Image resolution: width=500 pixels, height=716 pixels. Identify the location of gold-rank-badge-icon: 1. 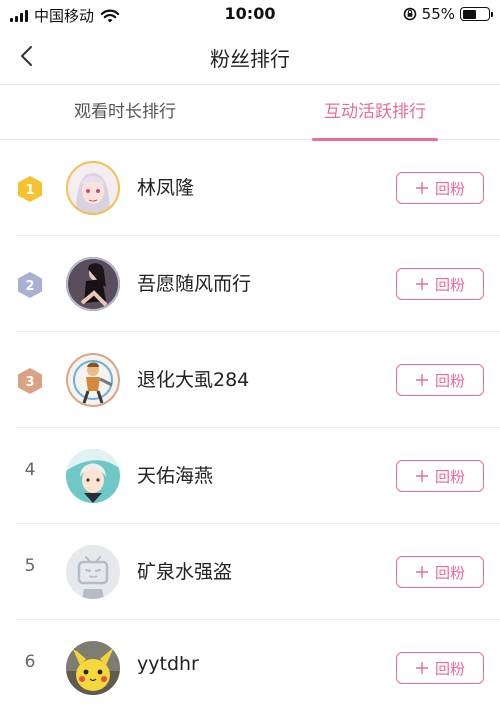
(30, 189).